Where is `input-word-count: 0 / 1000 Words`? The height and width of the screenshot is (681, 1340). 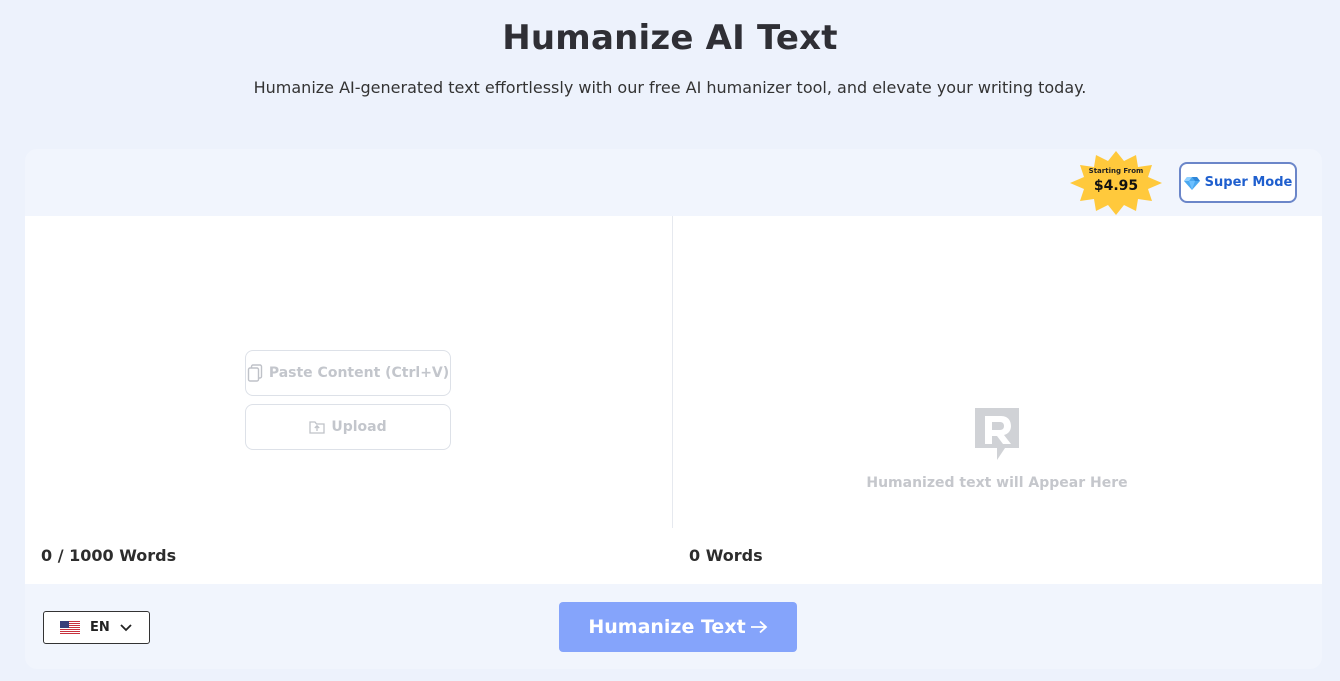 input-word-count: 0 / 1000 Words is located at coordinates (109, 555).